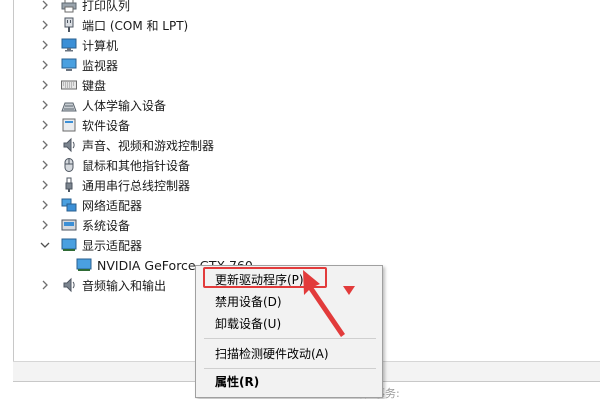  What do you see at coordinates (45, 245) in the screenshot?
I see `chevron-down-icon` at bounding box center [45, 245].